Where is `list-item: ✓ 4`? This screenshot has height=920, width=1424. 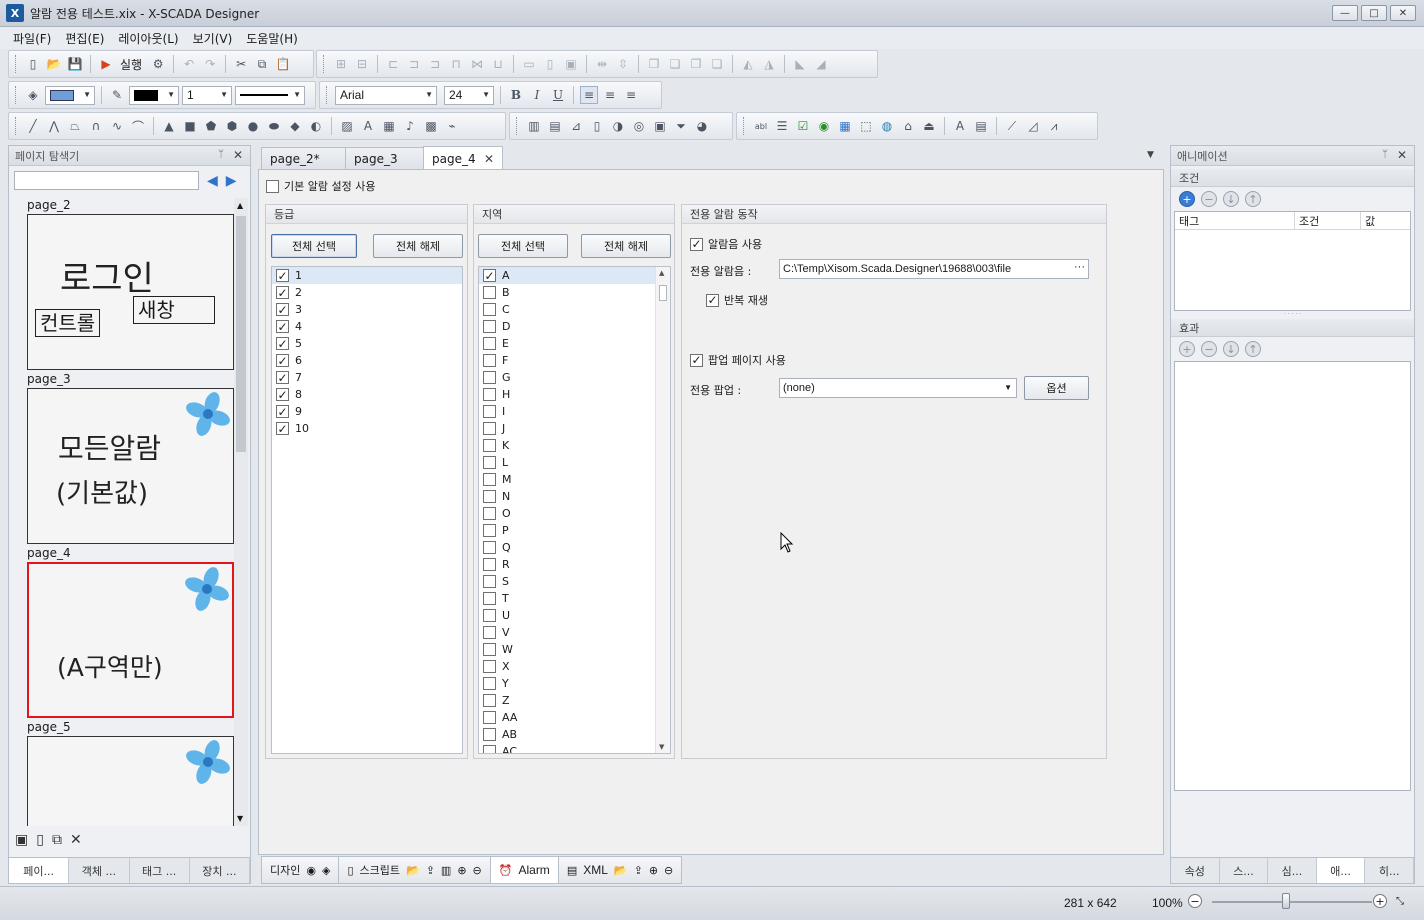
list-item: ✓ 4 is located at coordinates (367, 326).